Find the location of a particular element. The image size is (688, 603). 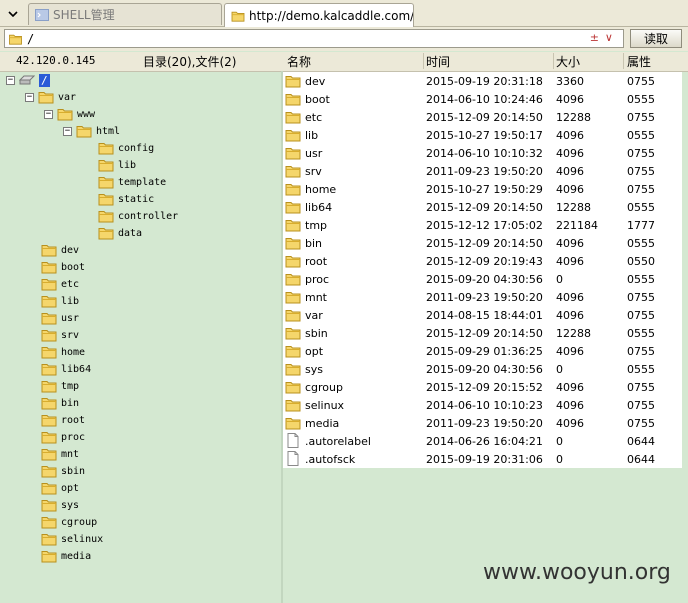

file-row: var 2014-08-15 18:44:01 4096 0755 is located at coordinates (482, 315).